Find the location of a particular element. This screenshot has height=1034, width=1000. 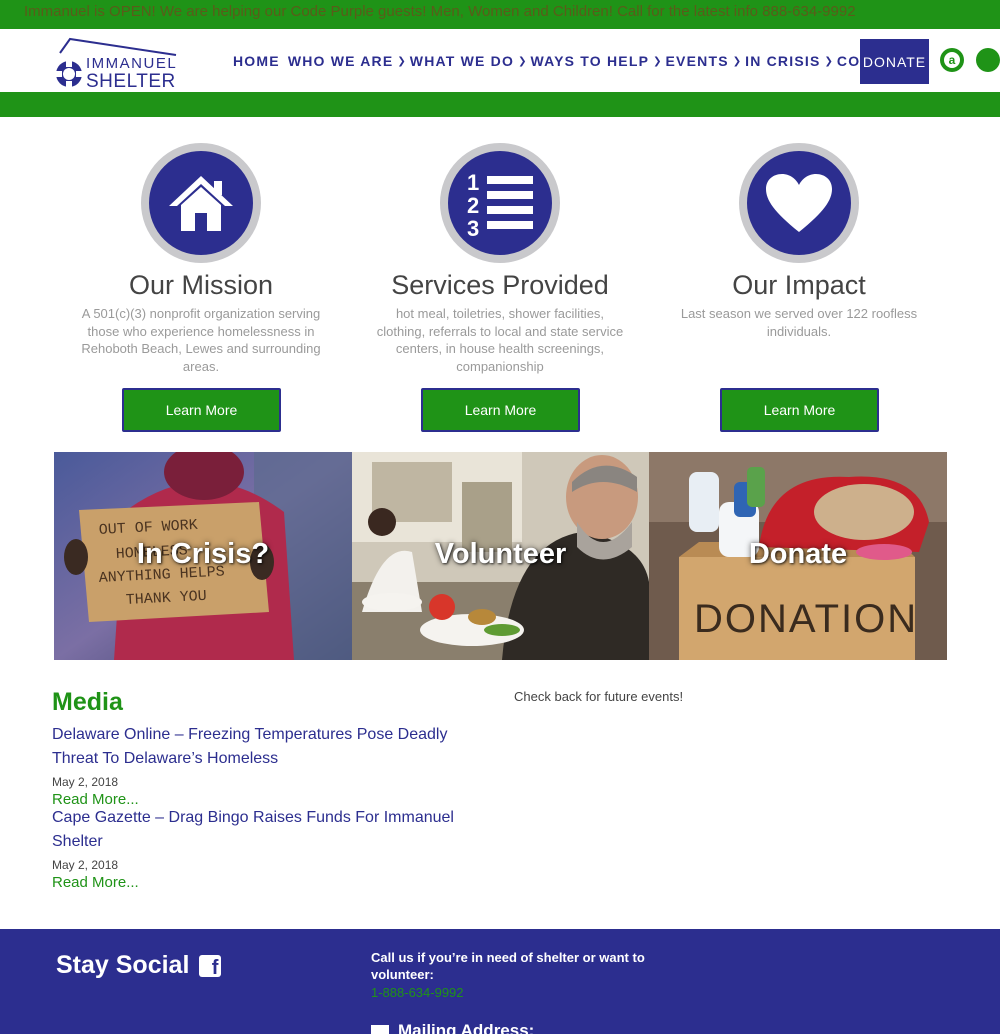

envelope-icon is located at coordinates (380, 1029).